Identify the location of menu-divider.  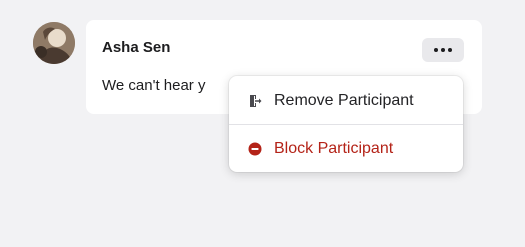
(346, 124).